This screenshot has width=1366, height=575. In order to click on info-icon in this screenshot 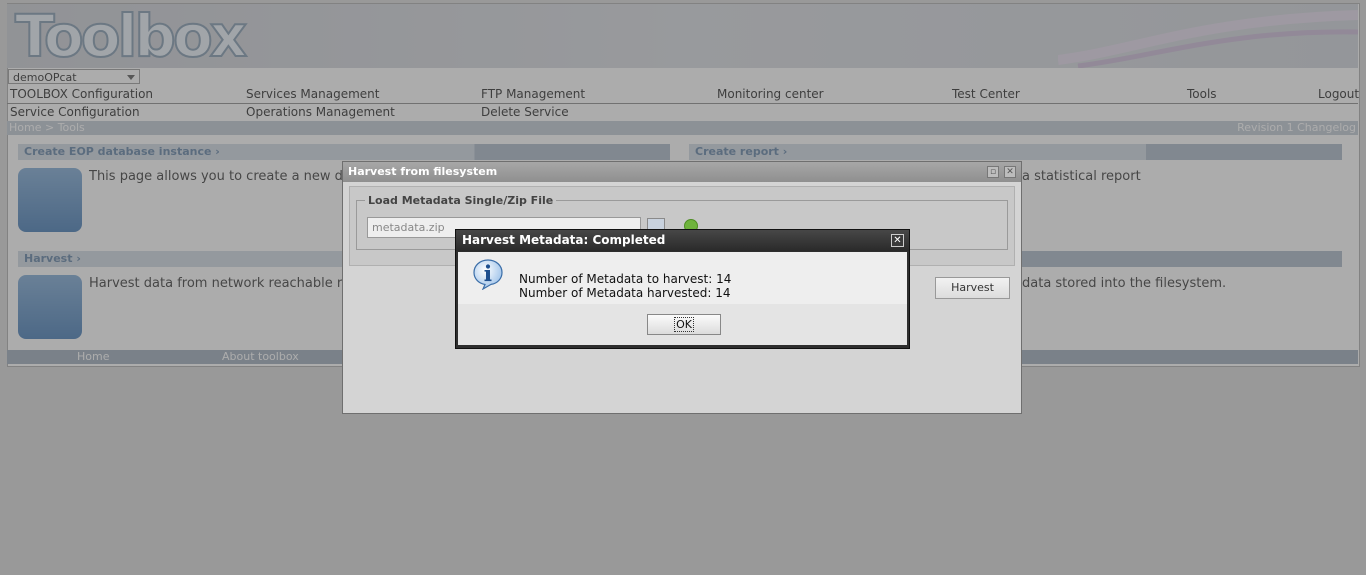, I will do `click(488, 274)`.